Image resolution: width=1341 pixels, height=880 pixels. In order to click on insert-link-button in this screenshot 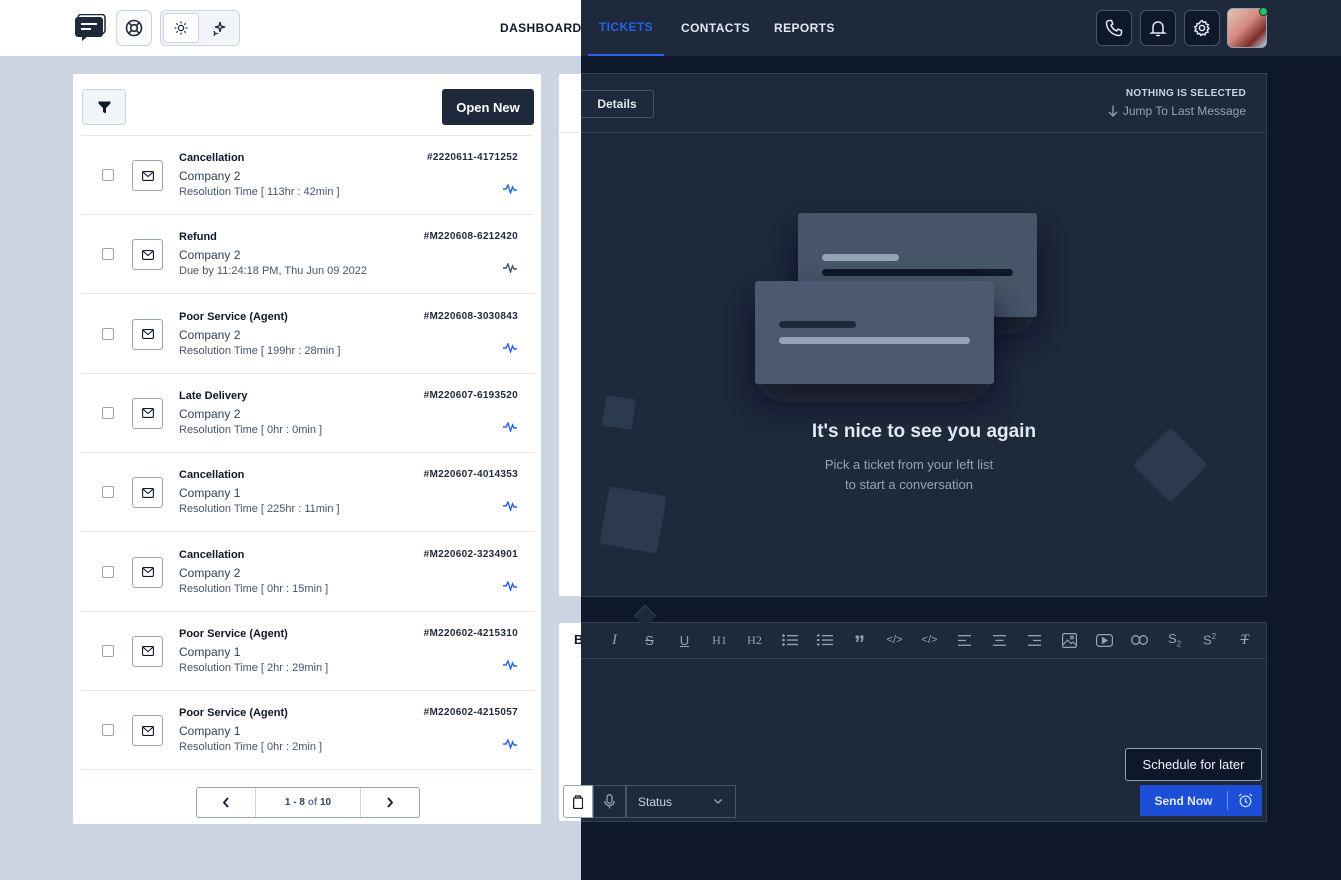, I will do `click(1139, 640)`.